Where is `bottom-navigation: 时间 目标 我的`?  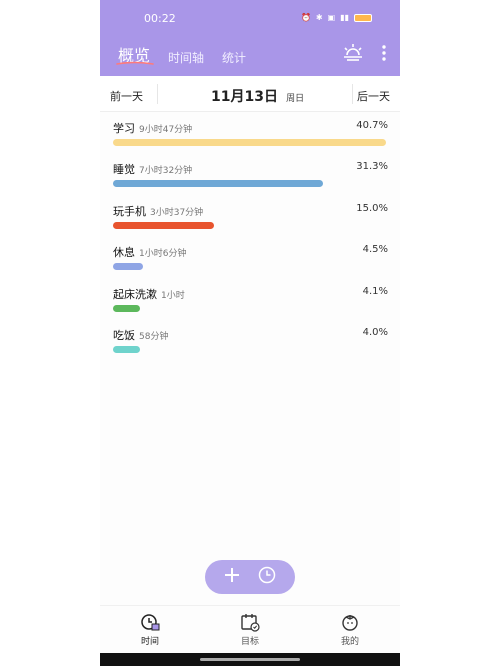 bottom-navigation: 时间 目标 我的 is located at coordinates (250, 629).